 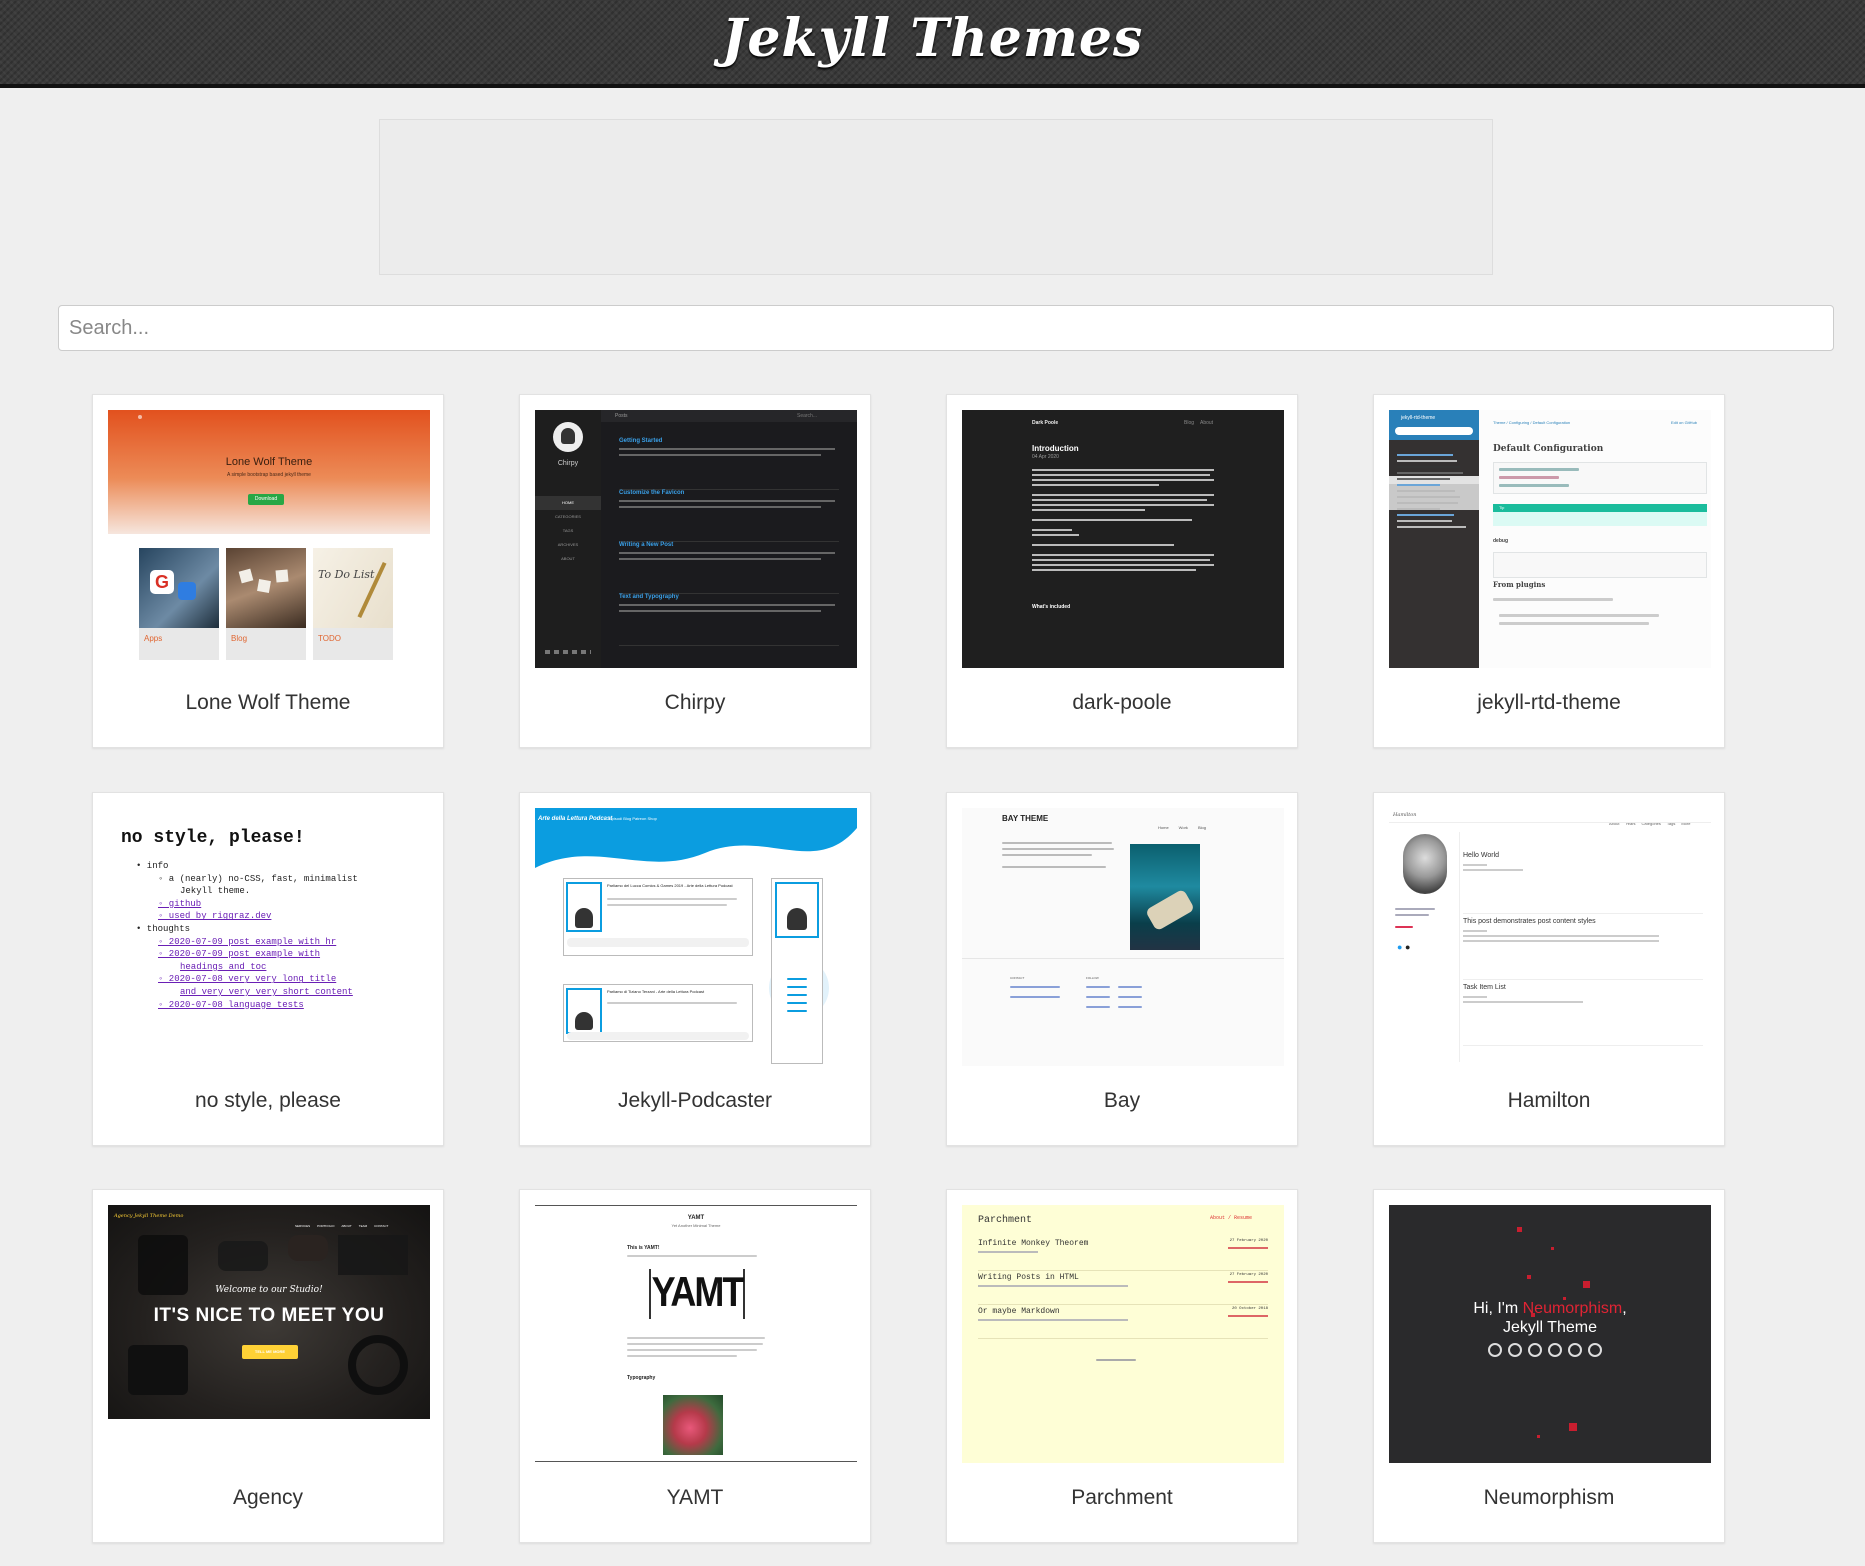 I want to click on preview-nav-item: SERVICES, so click(x=302, y=1226).